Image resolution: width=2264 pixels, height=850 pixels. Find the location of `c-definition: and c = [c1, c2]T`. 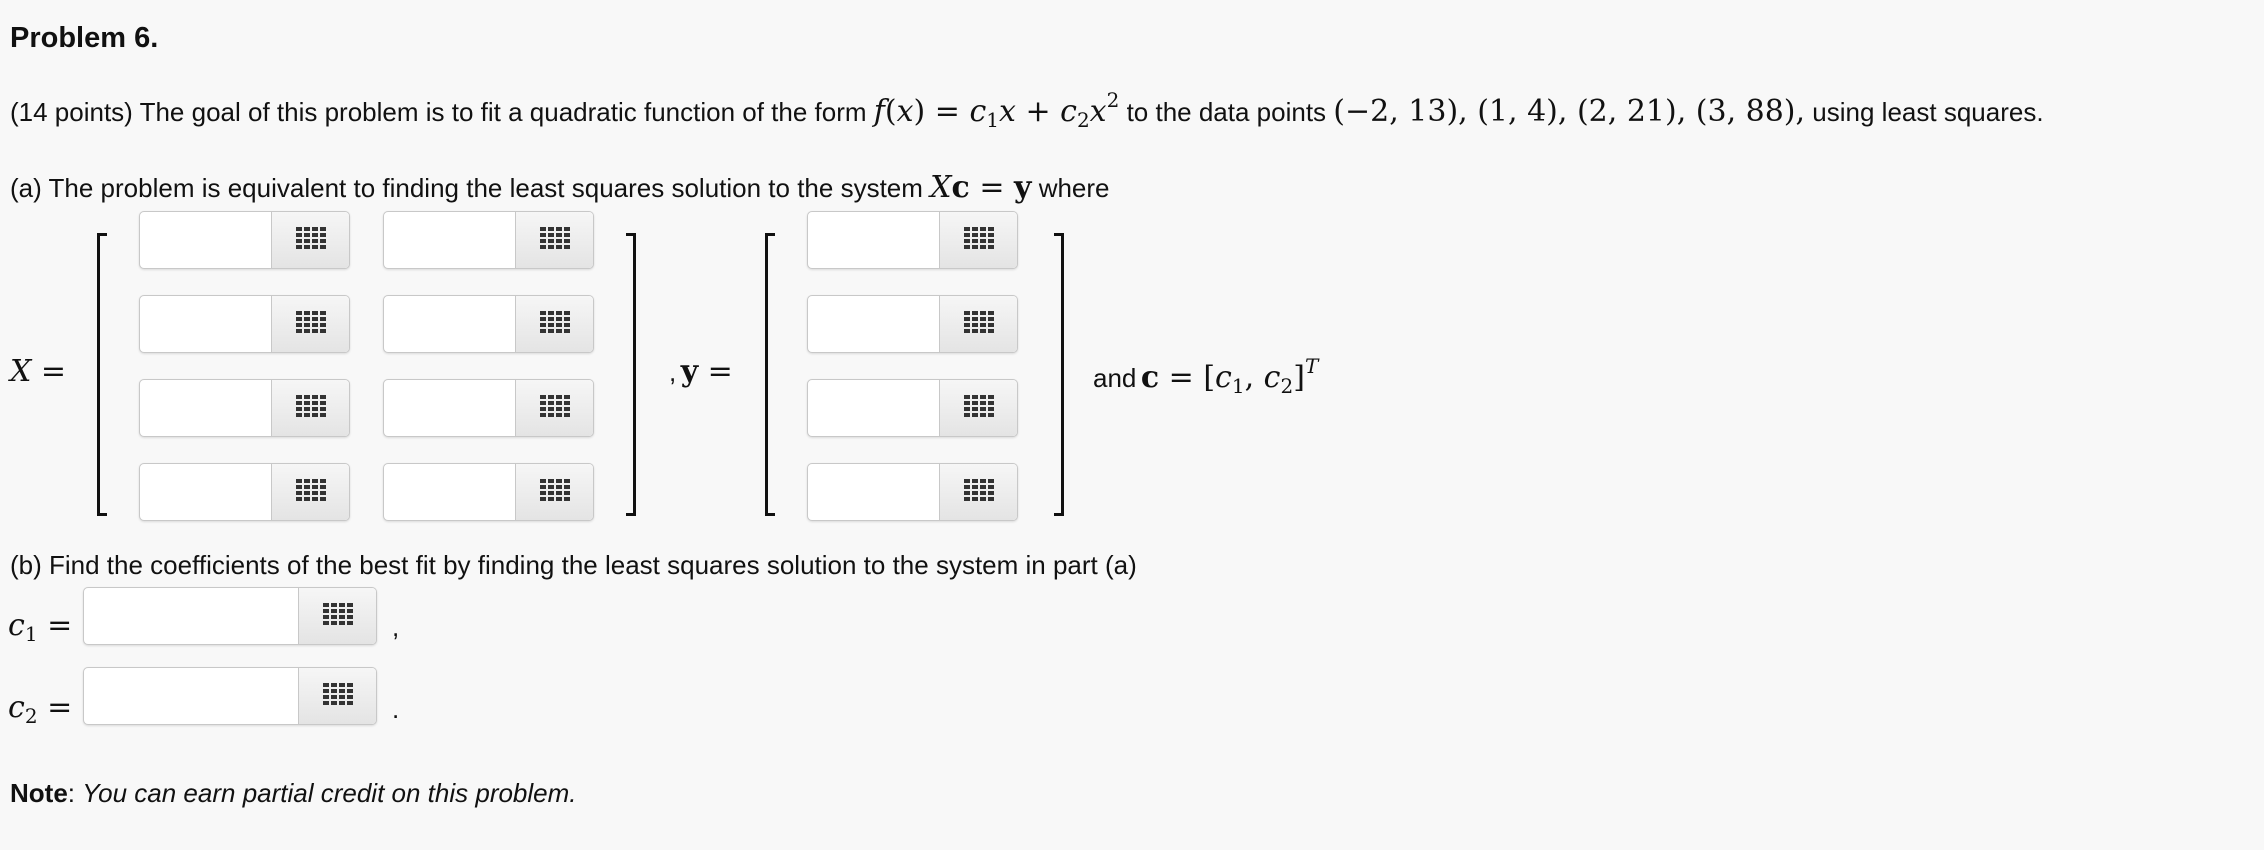

c-definition: and c = [c1, c2]T is located at coordinates (1206, 376).